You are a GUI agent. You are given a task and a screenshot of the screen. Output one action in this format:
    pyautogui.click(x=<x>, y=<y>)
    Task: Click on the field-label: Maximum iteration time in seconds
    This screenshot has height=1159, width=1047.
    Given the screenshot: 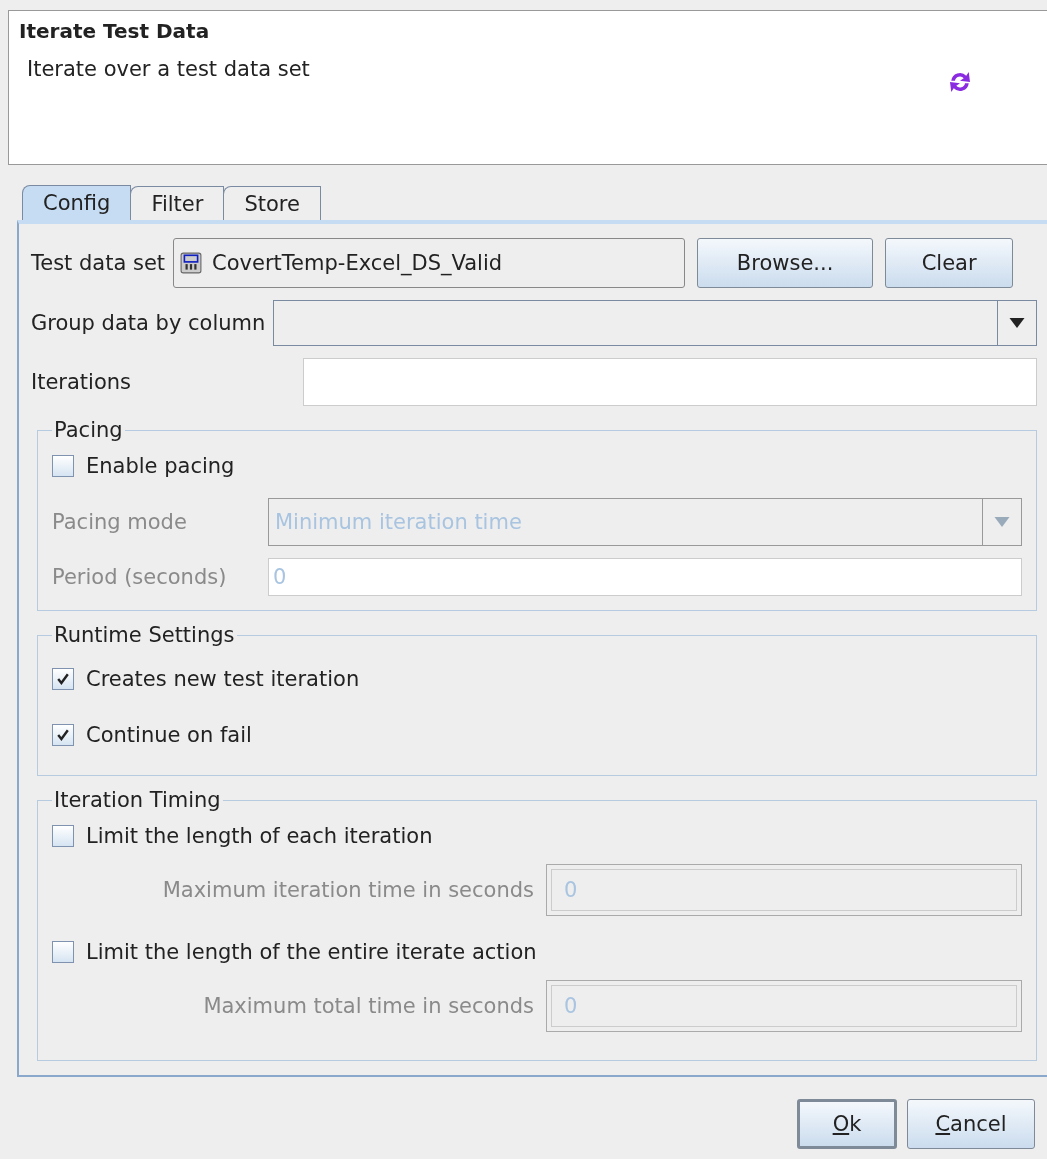 What is the action you would take?
    pyautogui.click(x=348, y=890)
    